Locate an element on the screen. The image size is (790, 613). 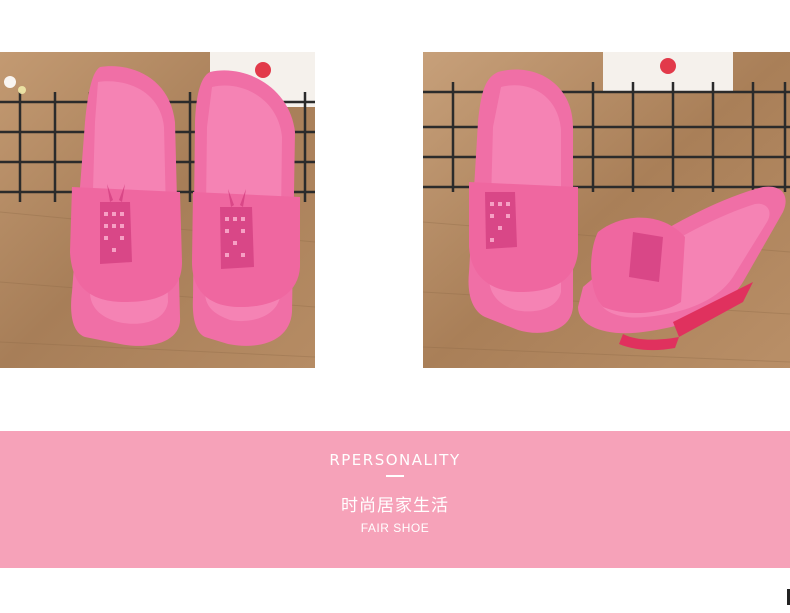
banner-title: RPERSONALITY is located at coordinates (395, 460).